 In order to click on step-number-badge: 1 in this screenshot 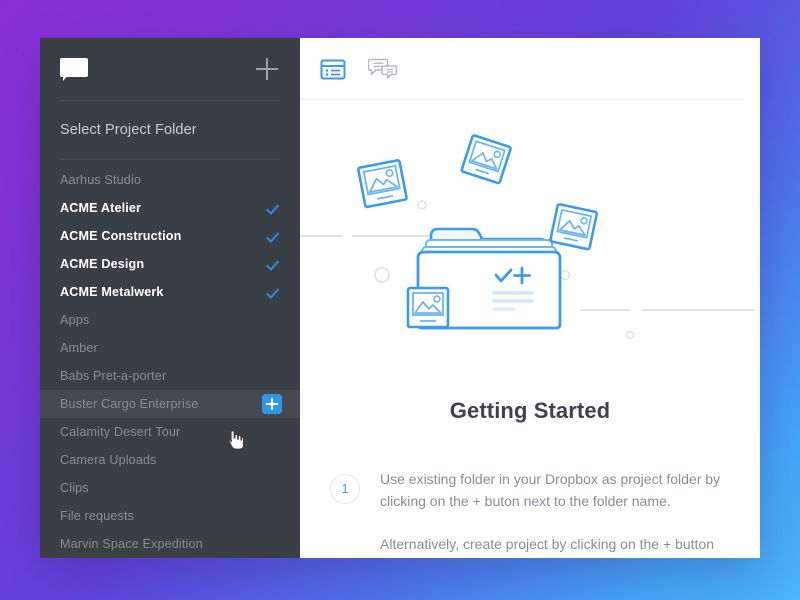, I will do `click(345, 489)`.